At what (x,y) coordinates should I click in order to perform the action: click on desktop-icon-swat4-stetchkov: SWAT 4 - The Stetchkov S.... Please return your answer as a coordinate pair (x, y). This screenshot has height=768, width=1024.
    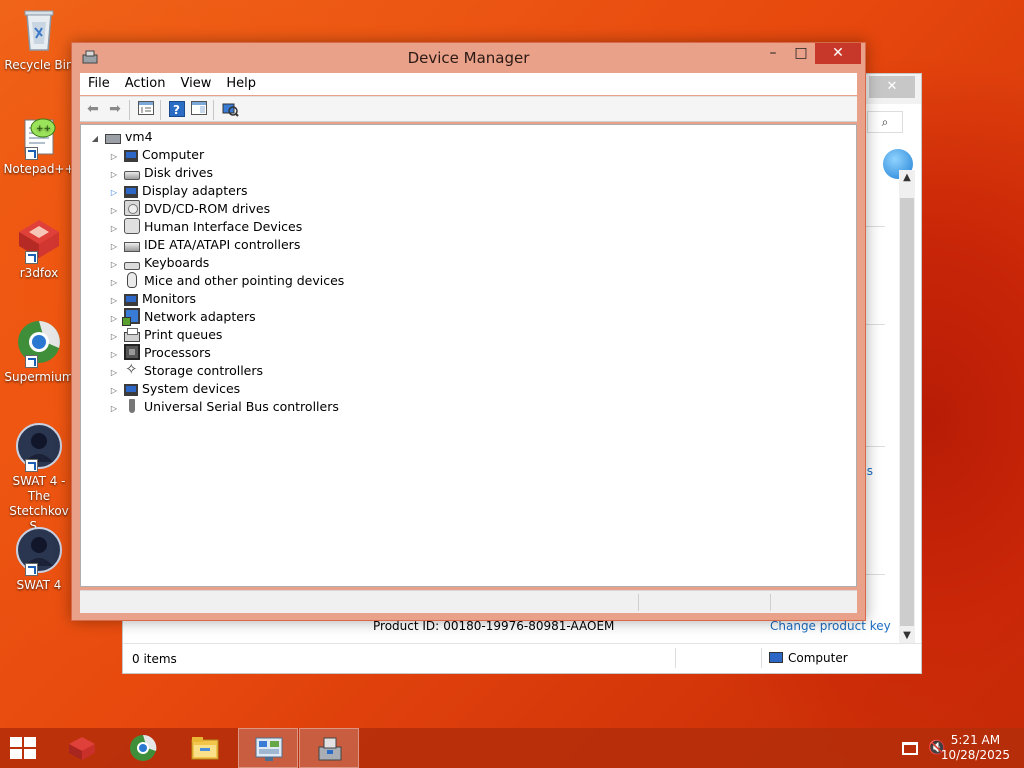
    Looking at the image, I should click on (39, 474).